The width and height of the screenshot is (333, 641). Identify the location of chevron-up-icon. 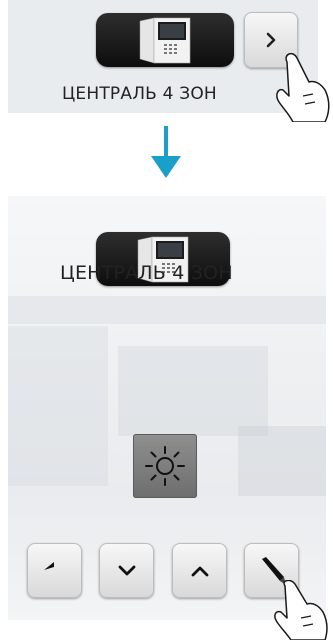
(199, 571).